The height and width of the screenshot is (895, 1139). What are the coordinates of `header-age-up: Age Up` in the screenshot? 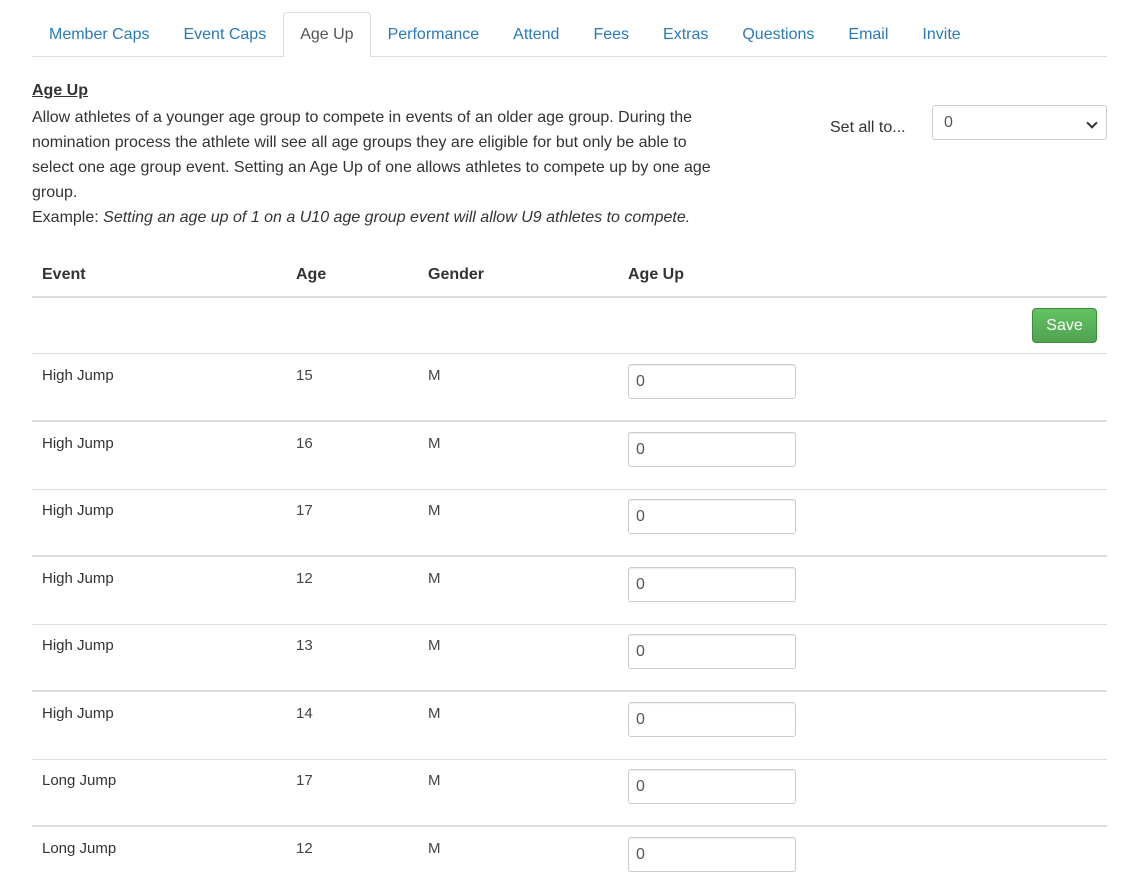 It's located at (656, 274).